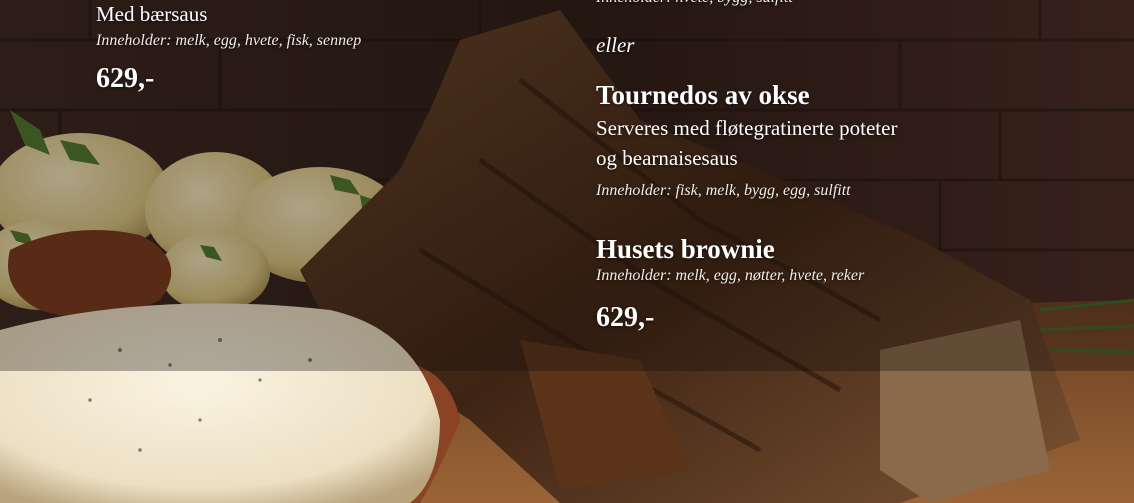  I want to click on tournedos-title: Tournedos av okse, so click(703, 95).